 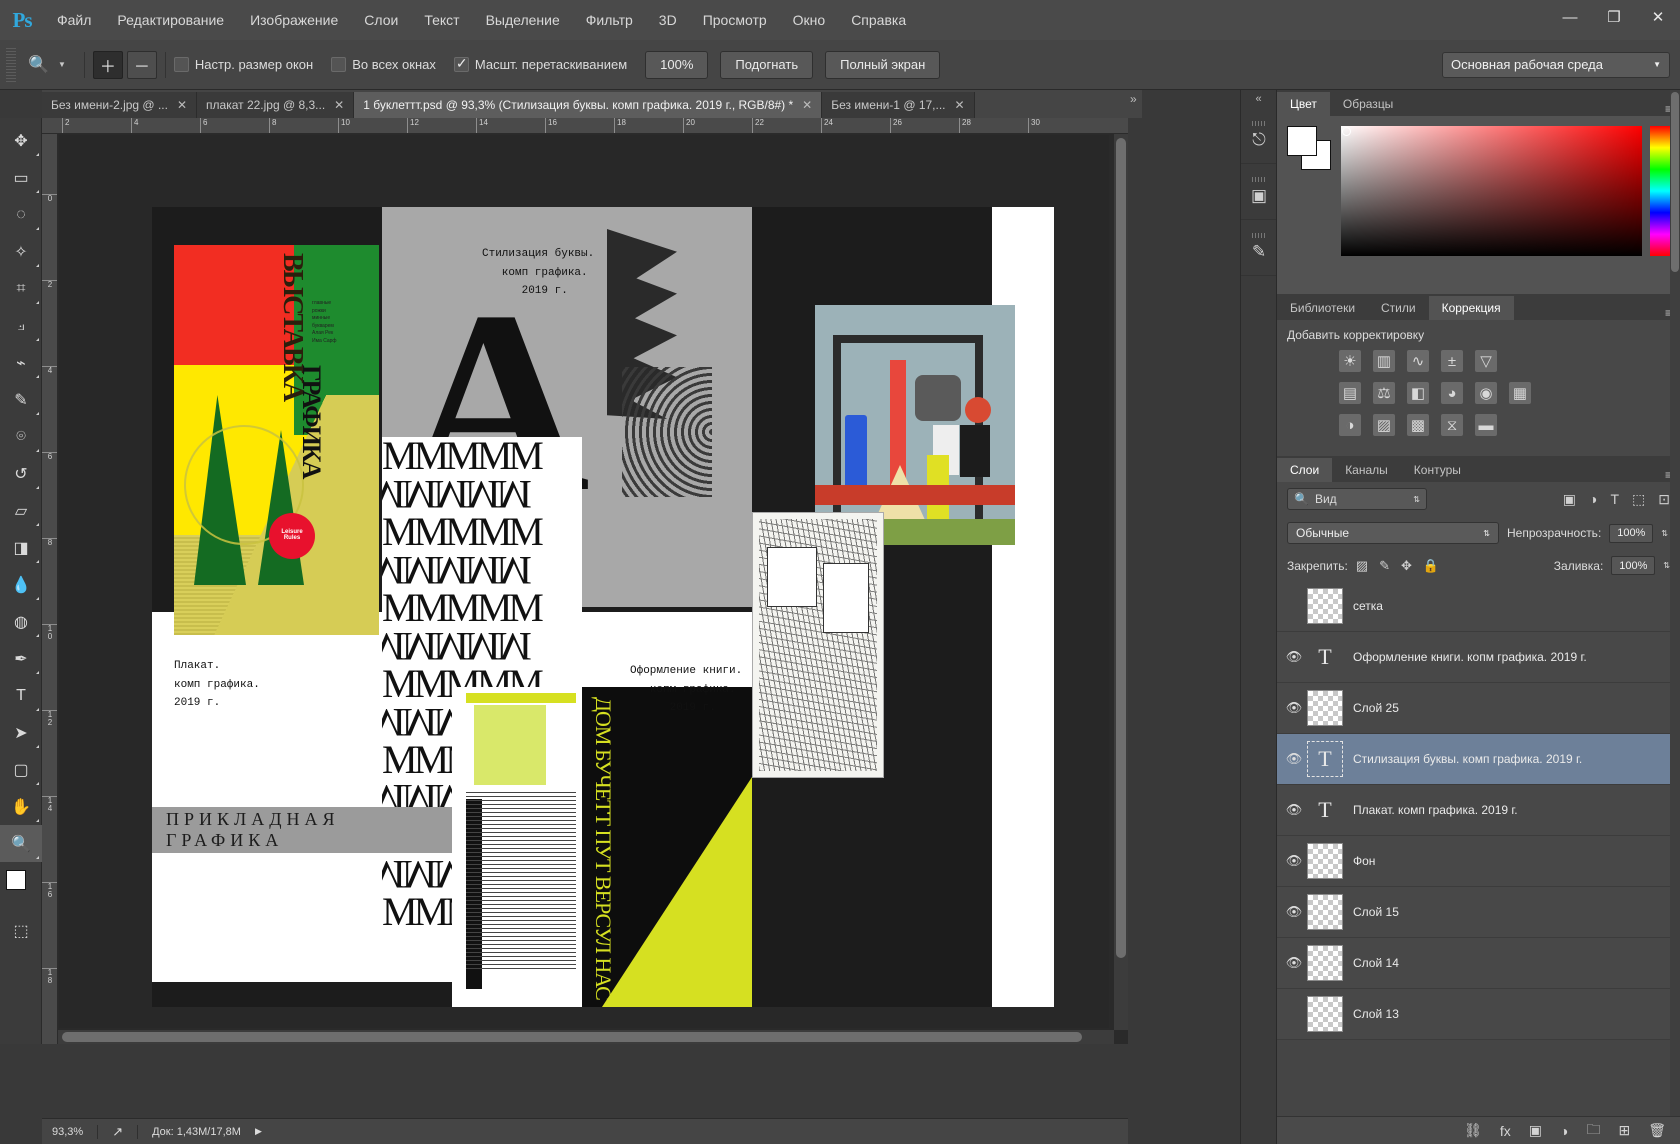 I want to click on brush-tool: ✎, so click(x=21, y=399).